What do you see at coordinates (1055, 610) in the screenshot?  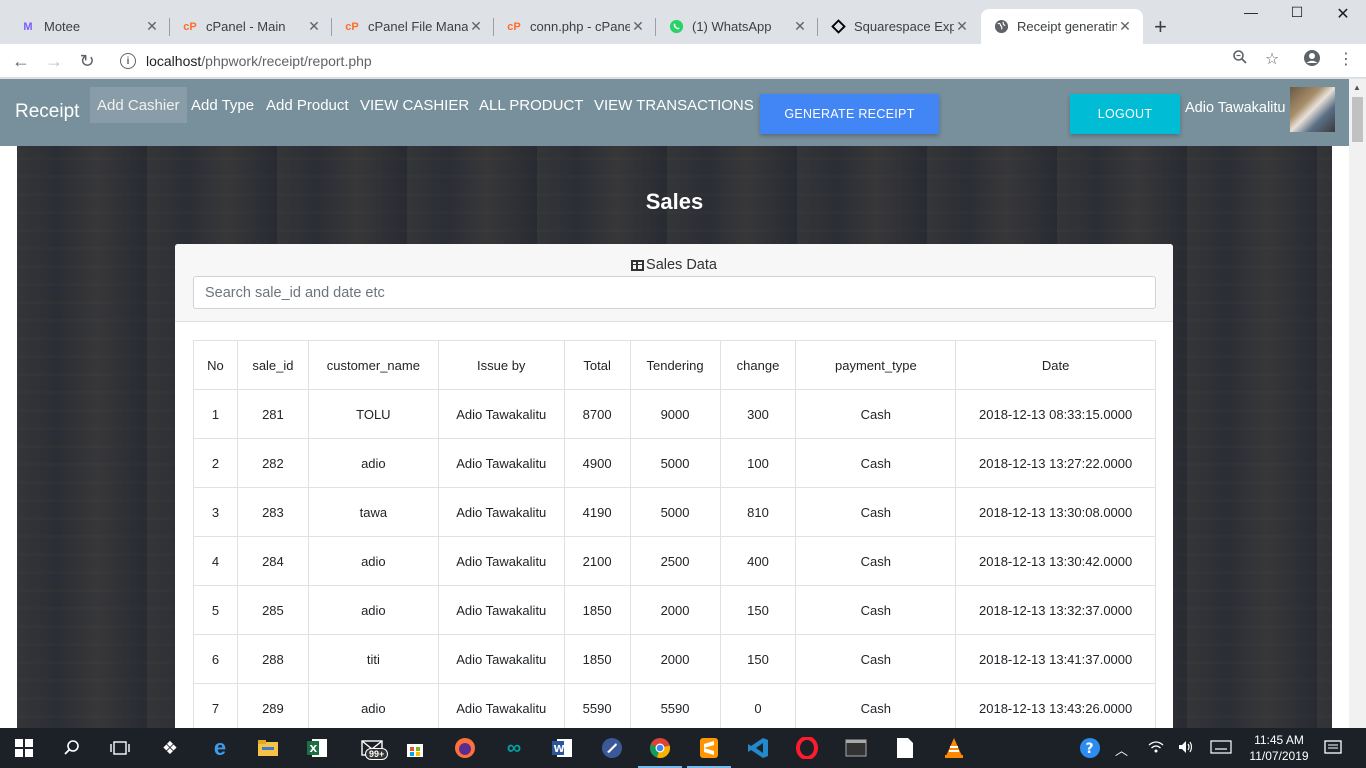 I see `table-cell: 2018-12-13 13:32:37.0000` at bounding box center [1055, 610].